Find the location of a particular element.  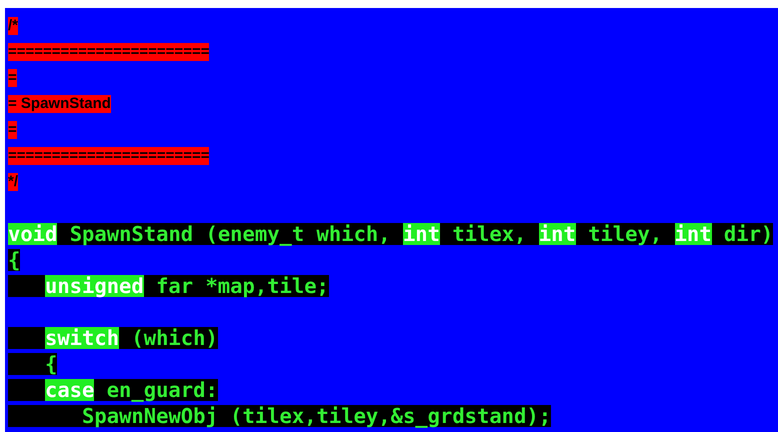

code-text: tiley, is located at coordinates (625, 234).